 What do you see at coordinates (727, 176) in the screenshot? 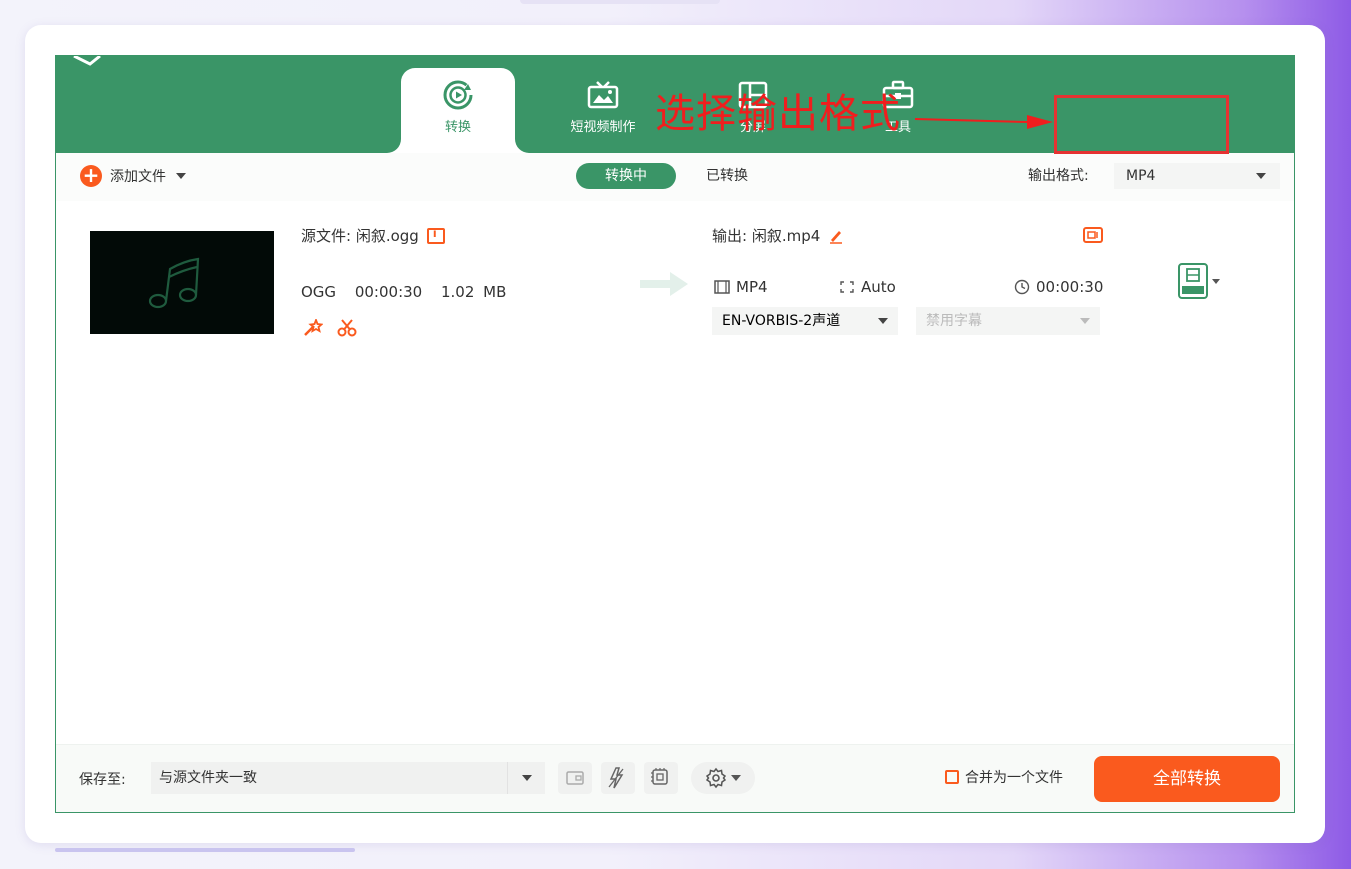
I see `tab-converted: 已转换` at bounding box center [727, 176].